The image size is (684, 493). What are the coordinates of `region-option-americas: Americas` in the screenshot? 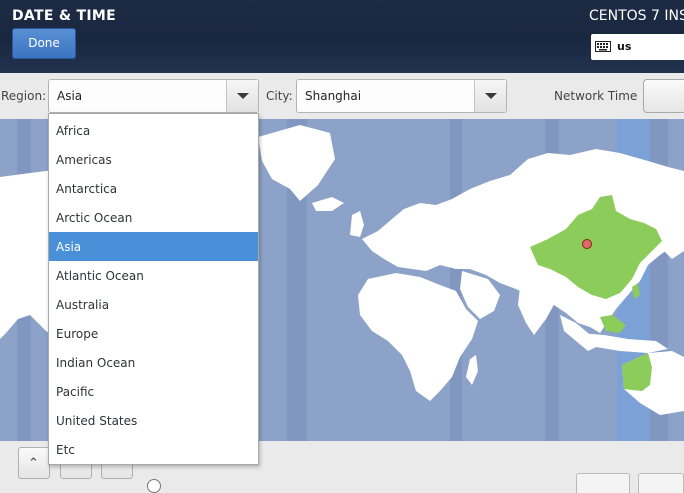 It's located at (153, 159).